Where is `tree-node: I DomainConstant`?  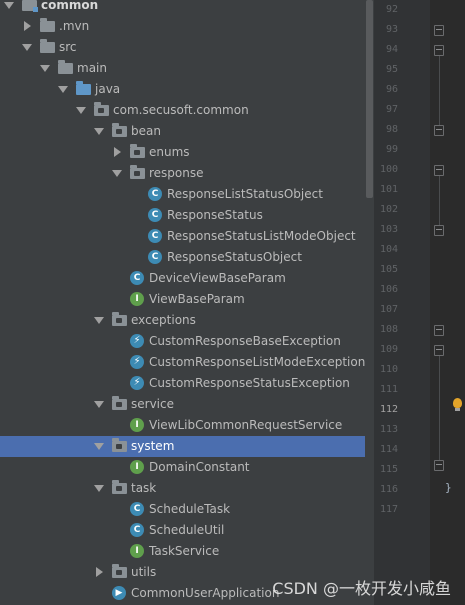
tree-node: I DomainConstant is located at coordinates (182, 467).